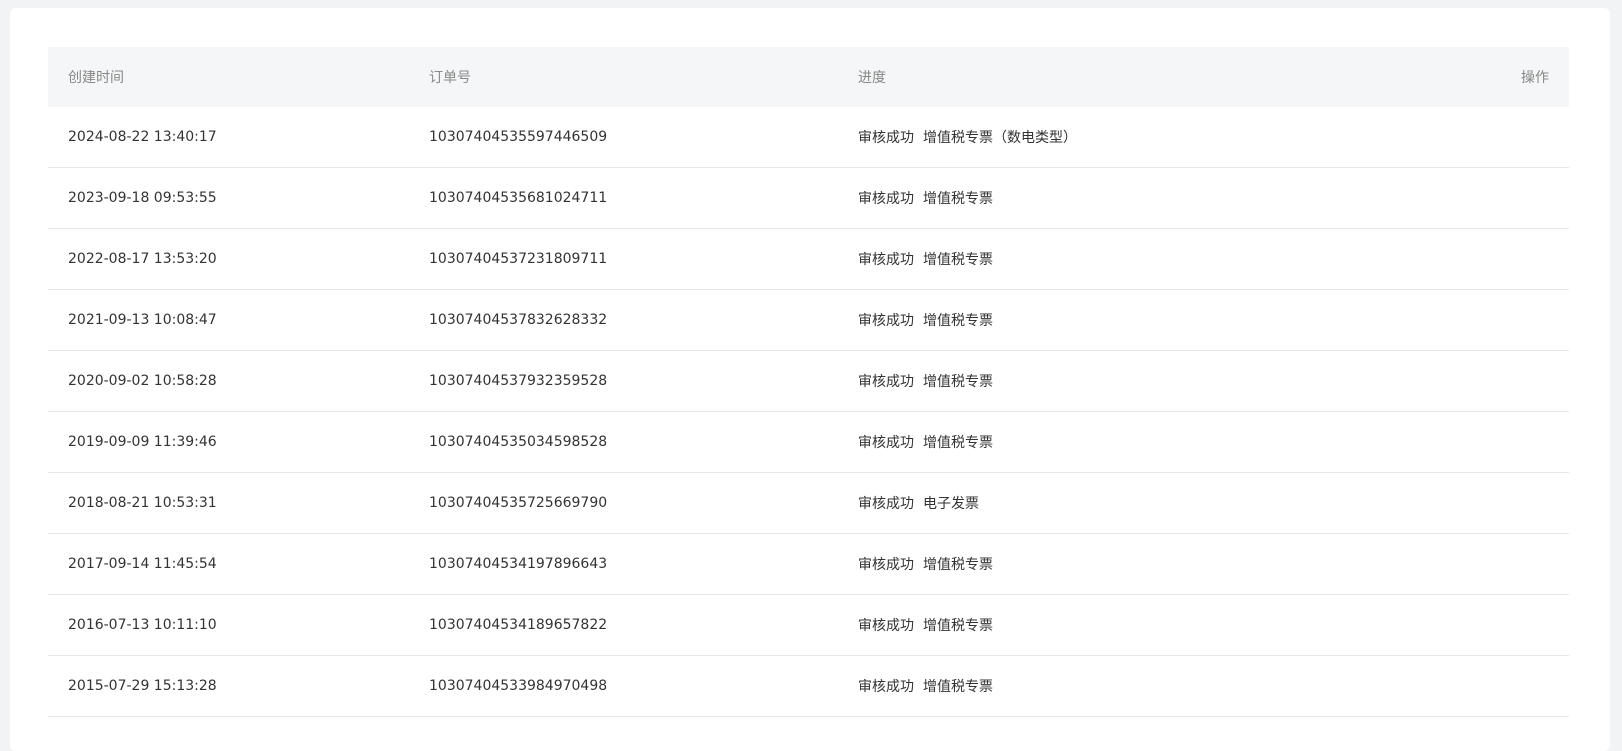 This screenshot has width=1622, height=751. Describe the element at coordinates (142, 198) in the screenshot. I see `created-time: 2023-09-18 09:53:55` at that location.